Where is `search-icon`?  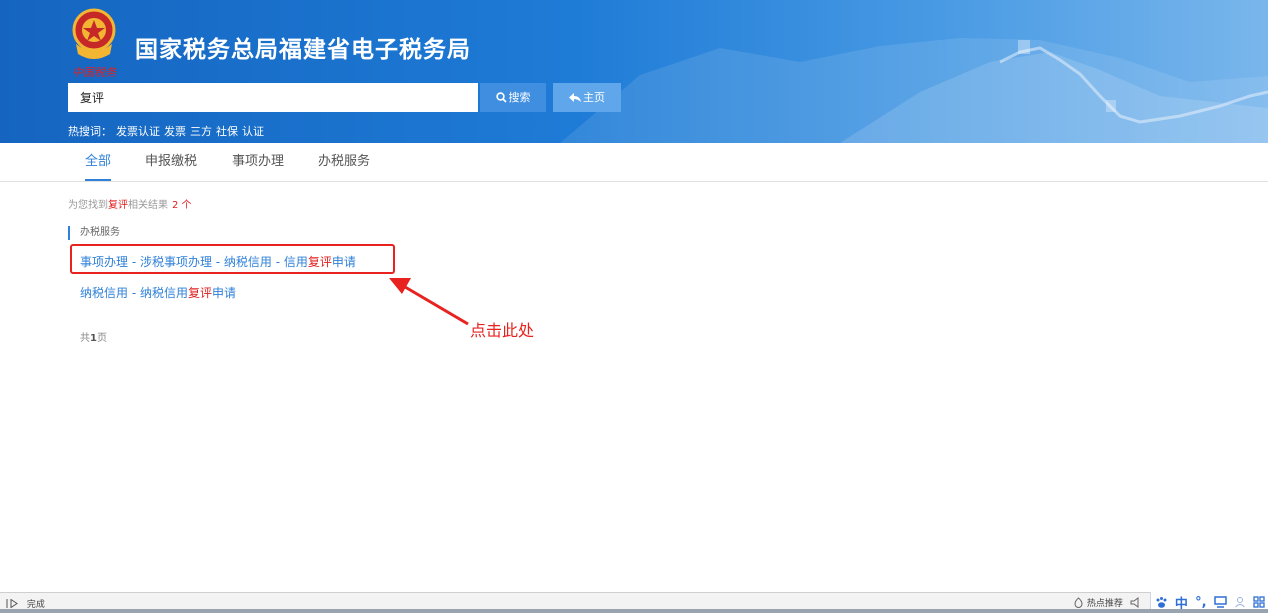 search-icon is located at coordinates (501, 97).